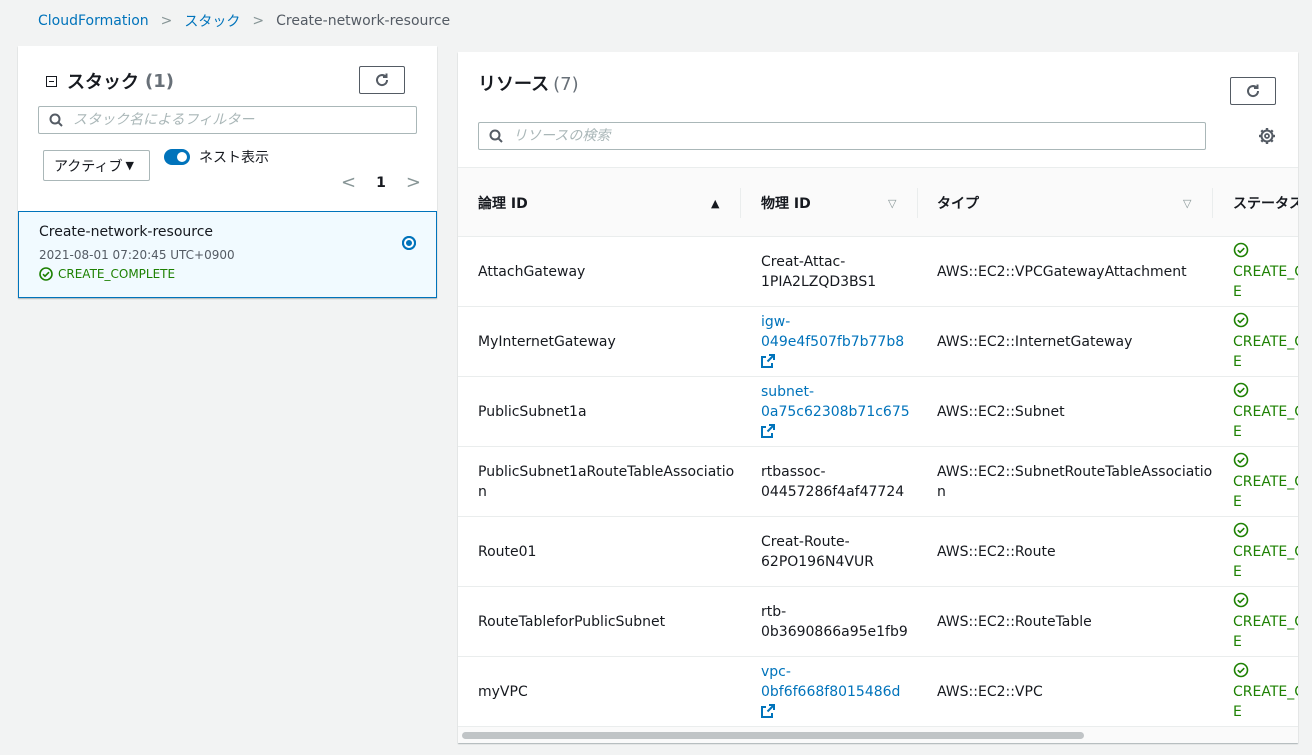 The image size is (1312, 755). I want to click on physical-id-cell: igw- 049e4f507fb7b77b8, so click(836, 343).